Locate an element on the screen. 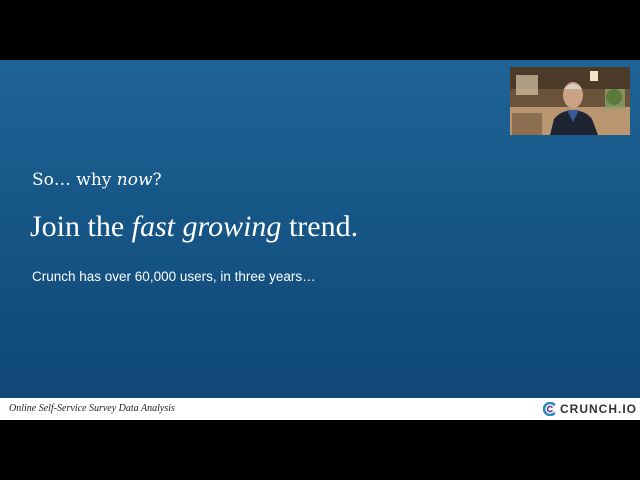 The width and height of the screenshot is (640, 480). headline-text-before: Join the is located at coordinates (81, 226).